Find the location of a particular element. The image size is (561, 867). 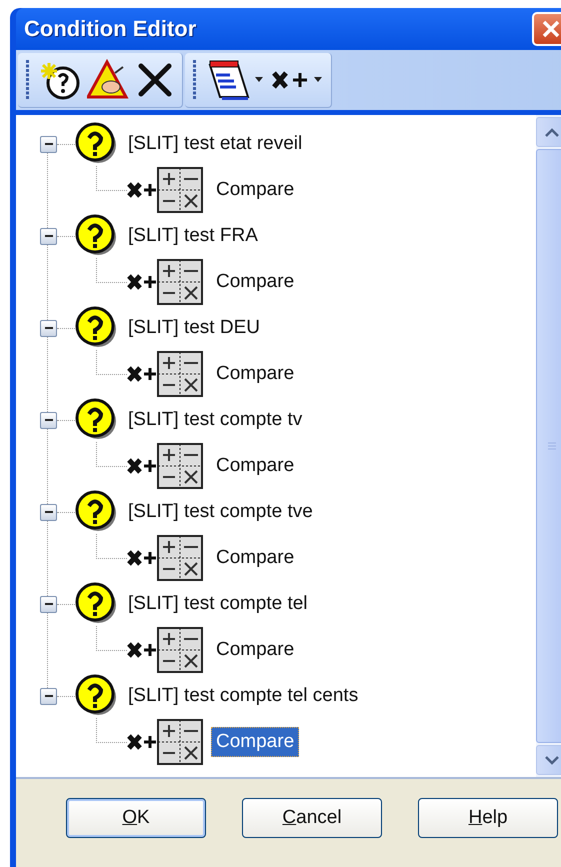

scroll-down-button is located at coordinates (548, 760).